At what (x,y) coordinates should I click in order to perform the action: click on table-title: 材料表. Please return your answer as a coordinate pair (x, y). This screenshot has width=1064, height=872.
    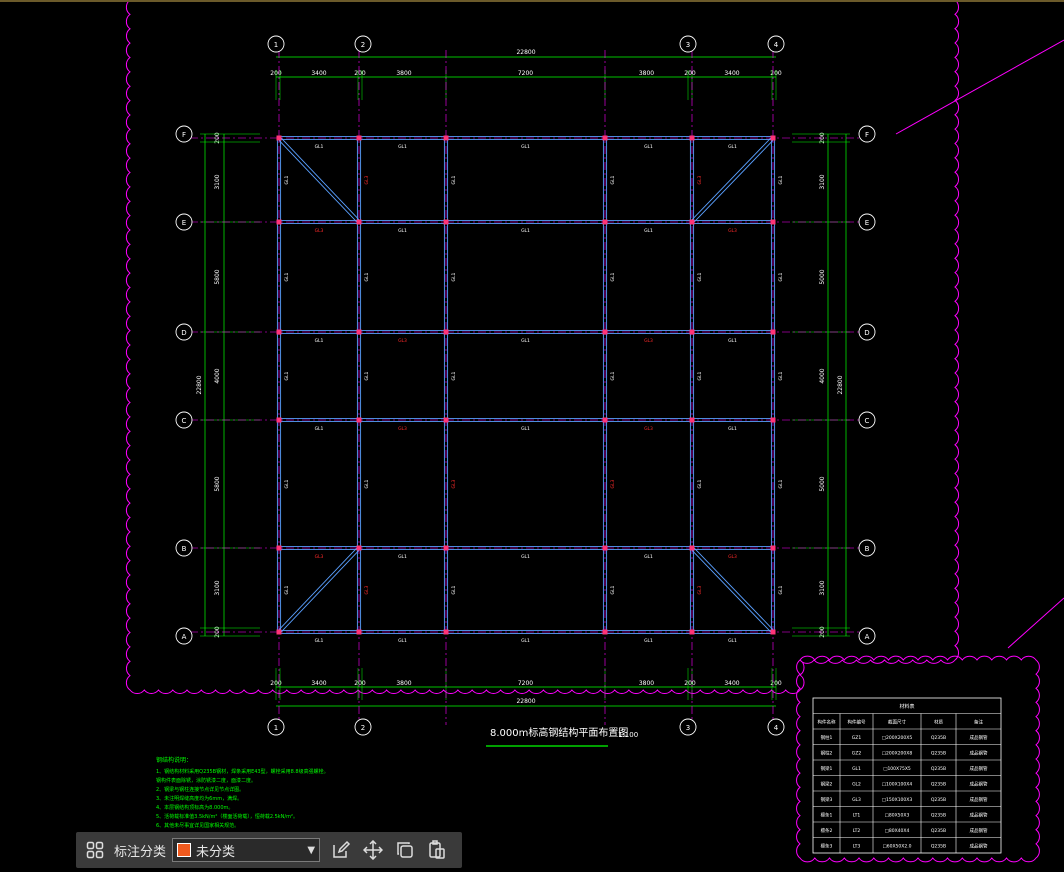
    Looking at the image, I should click on (906, 706).